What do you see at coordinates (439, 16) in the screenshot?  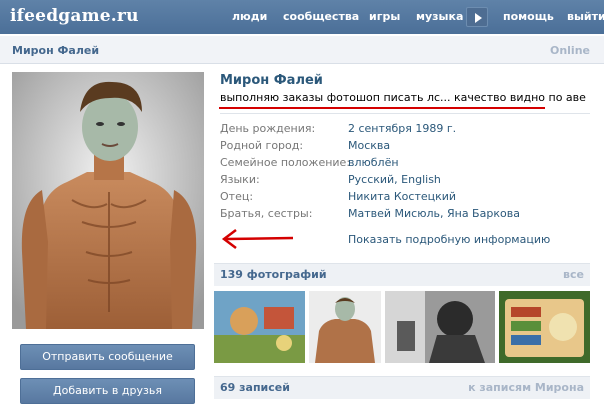 I see `nav-music: музыка` at bounding box center [439, 16].